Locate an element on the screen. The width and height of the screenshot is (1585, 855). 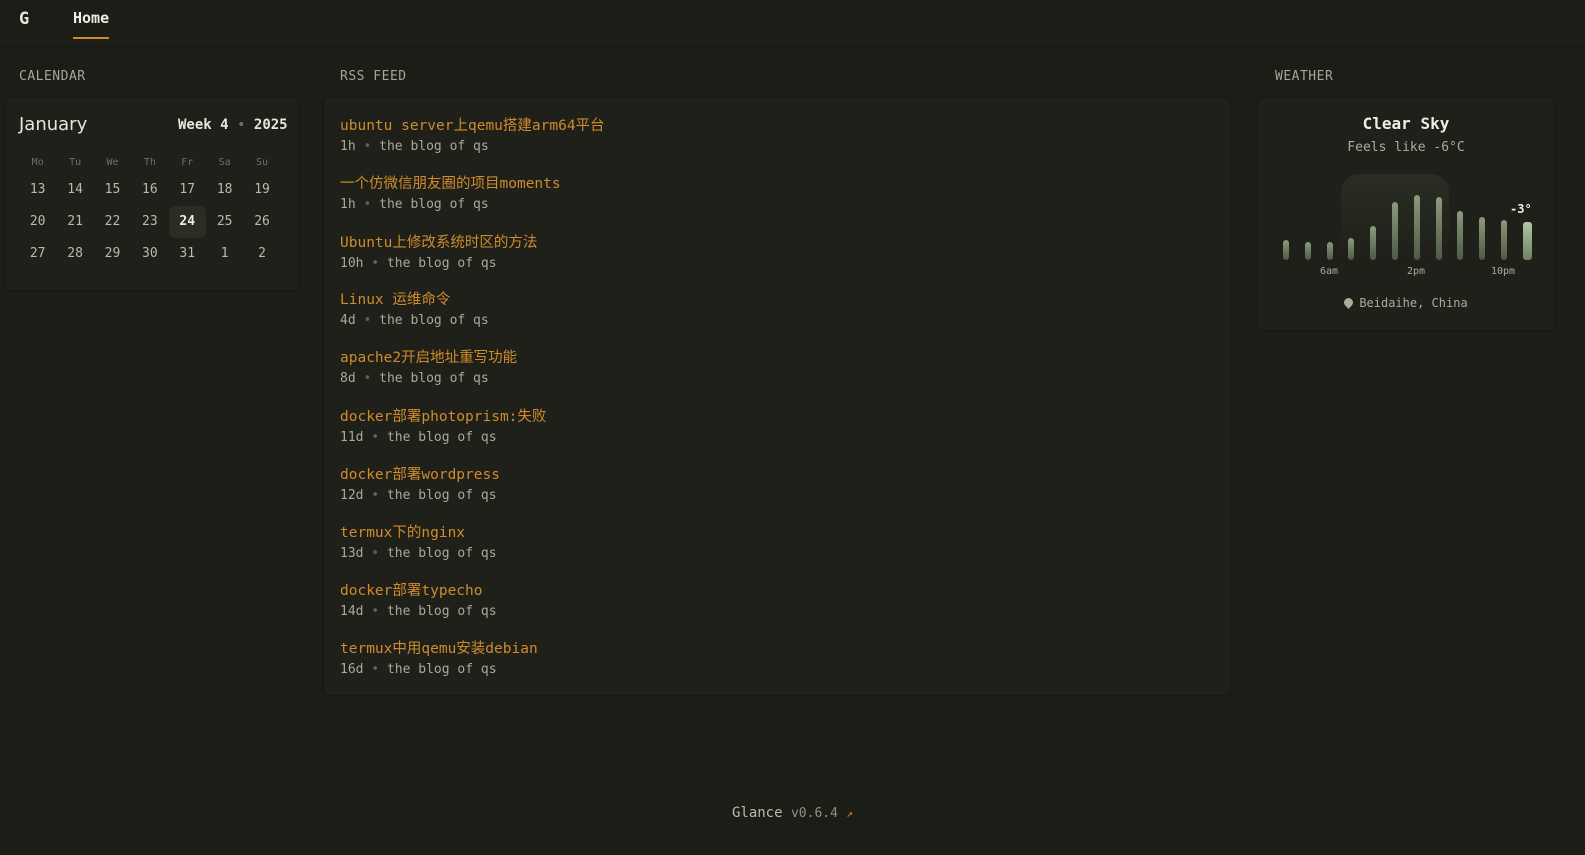
weather-section-title: WEATHER is located at coordinates (1304, 76).